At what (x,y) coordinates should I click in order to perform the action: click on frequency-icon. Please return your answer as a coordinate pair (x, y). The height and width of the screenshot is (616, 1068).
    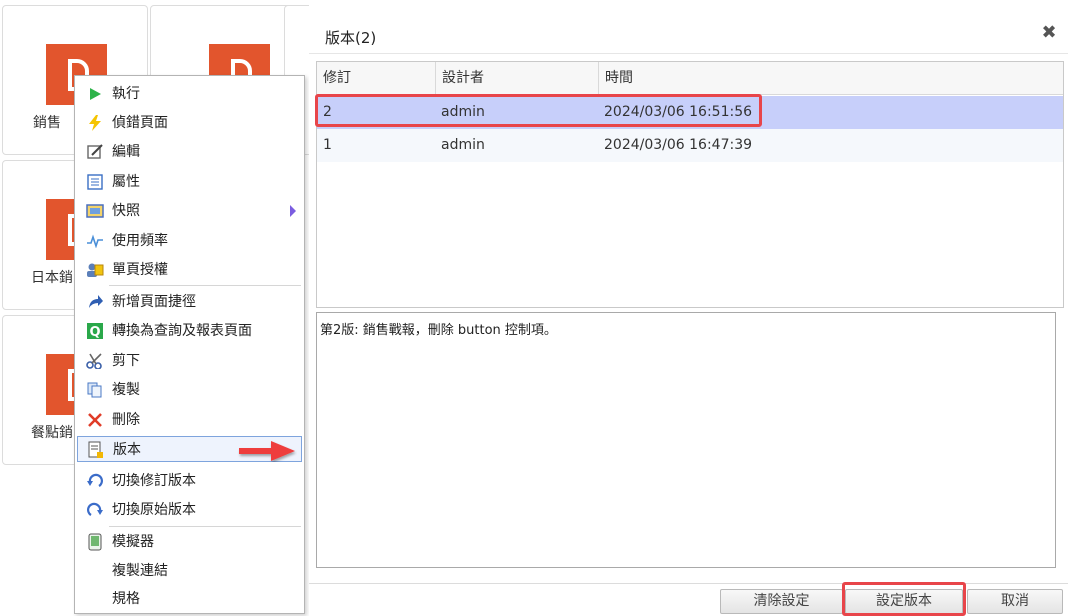
    Looking at the image, I should click on (95, 241).